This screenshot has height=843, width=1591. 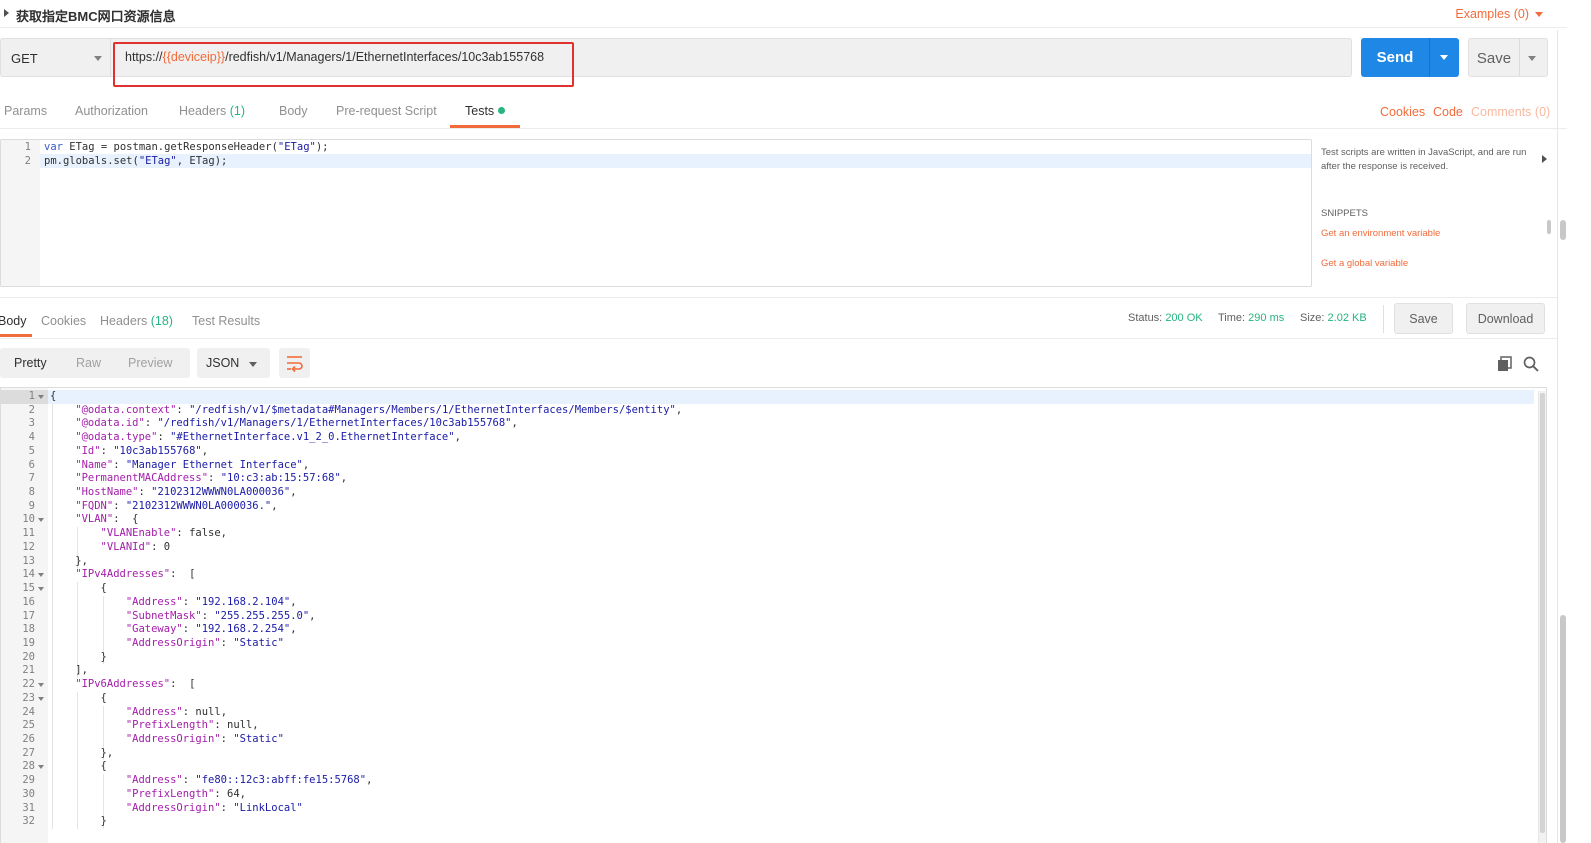 I want to click on line-number: 32, so click(x=28, y=821).